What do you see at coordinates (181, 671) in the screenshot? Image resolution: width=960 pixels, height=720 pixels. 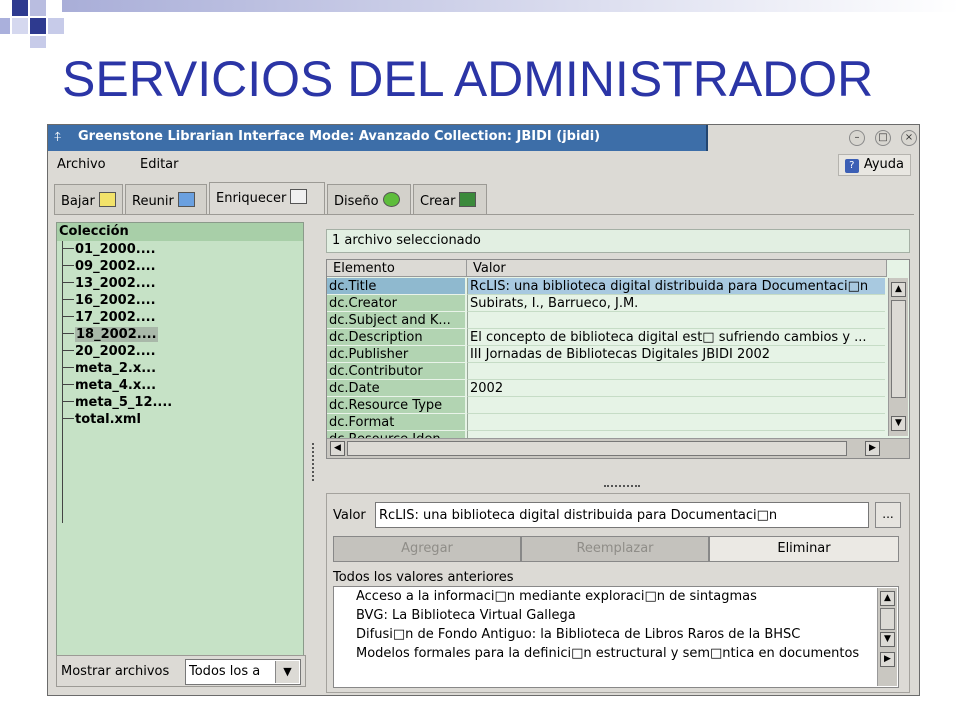 I see `file-filter: Mostrar archivos Todos los a ▼` at bounding box center [181, 671].